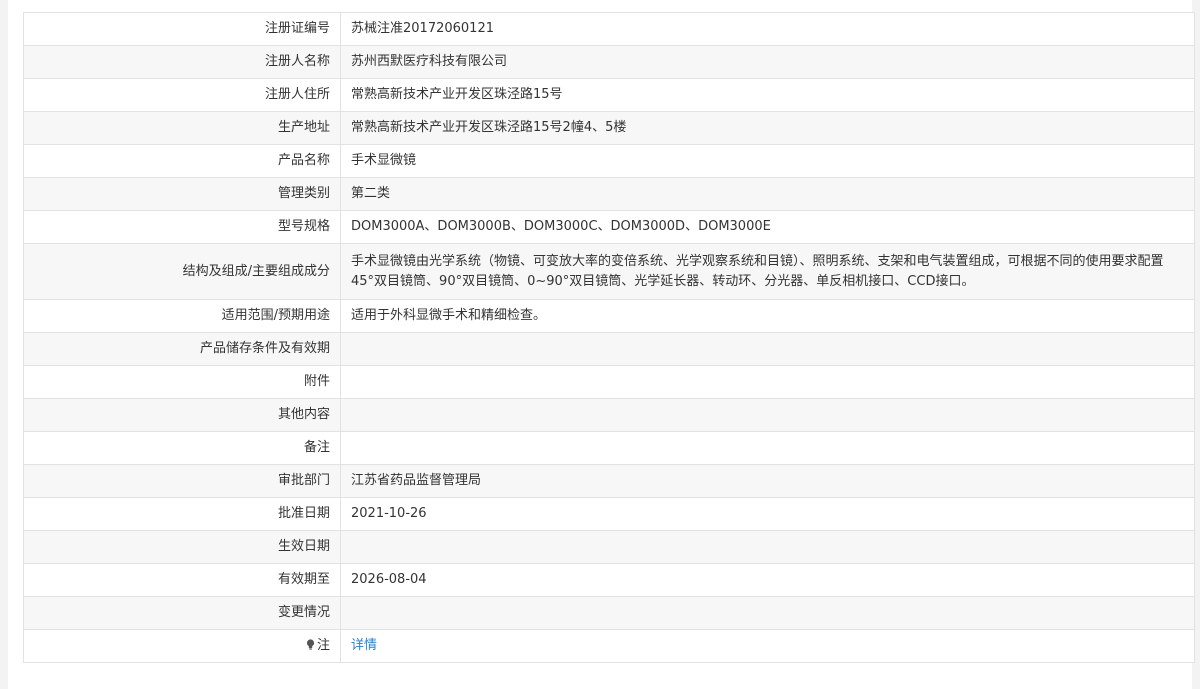  What do you see at coordinates (182, 227) in the screenshot?
I see `row-label: 型号规格` at bounding box center [182, 227].